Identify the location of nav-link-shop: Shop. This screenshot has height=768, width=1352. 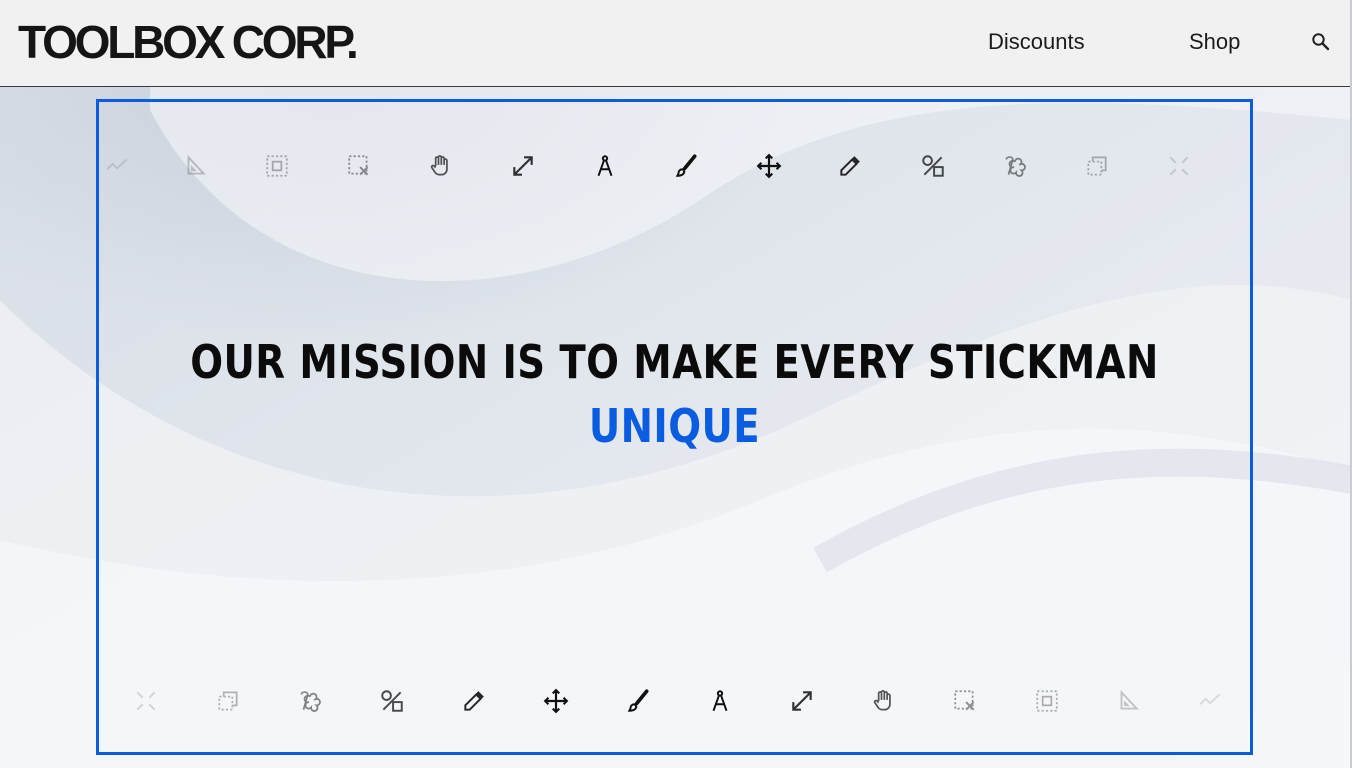
(1214, 42).